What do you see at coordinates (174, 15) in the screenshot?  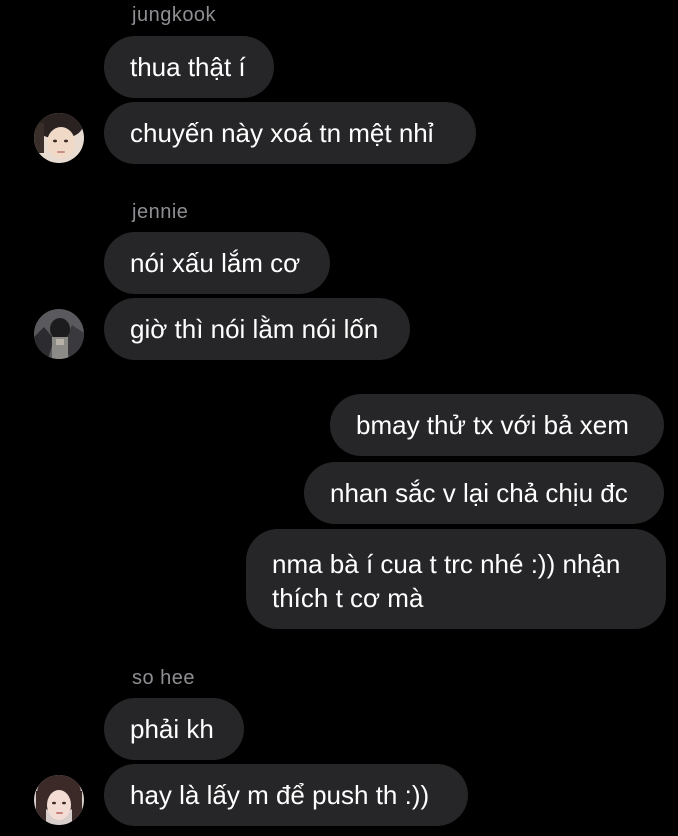 I see `sender-name-jungkook: jungkook` at bounding box center [174, 15].